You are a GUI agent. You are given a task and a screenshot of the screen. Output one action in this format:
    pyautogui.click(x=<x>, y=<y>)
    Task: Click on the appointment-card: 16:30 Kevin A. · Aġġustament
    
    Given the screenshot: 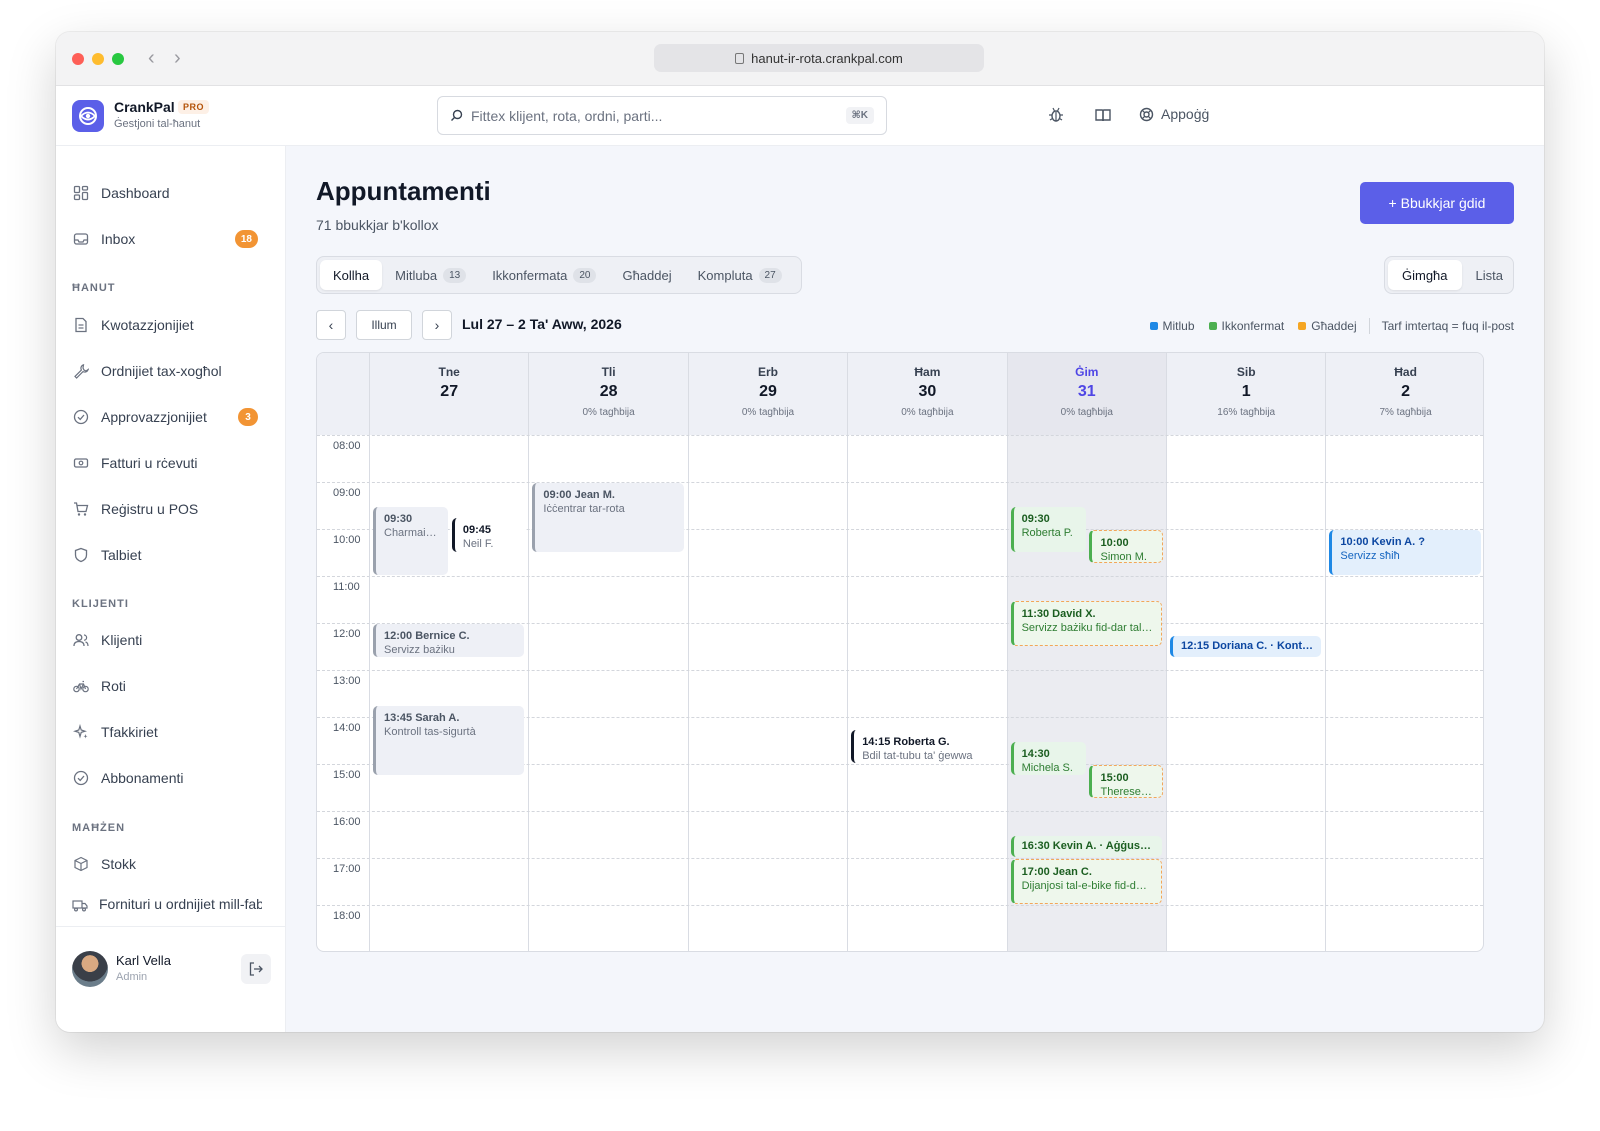 What is the action you would take?
    pyautogui.click(x=1086, y=846)
    